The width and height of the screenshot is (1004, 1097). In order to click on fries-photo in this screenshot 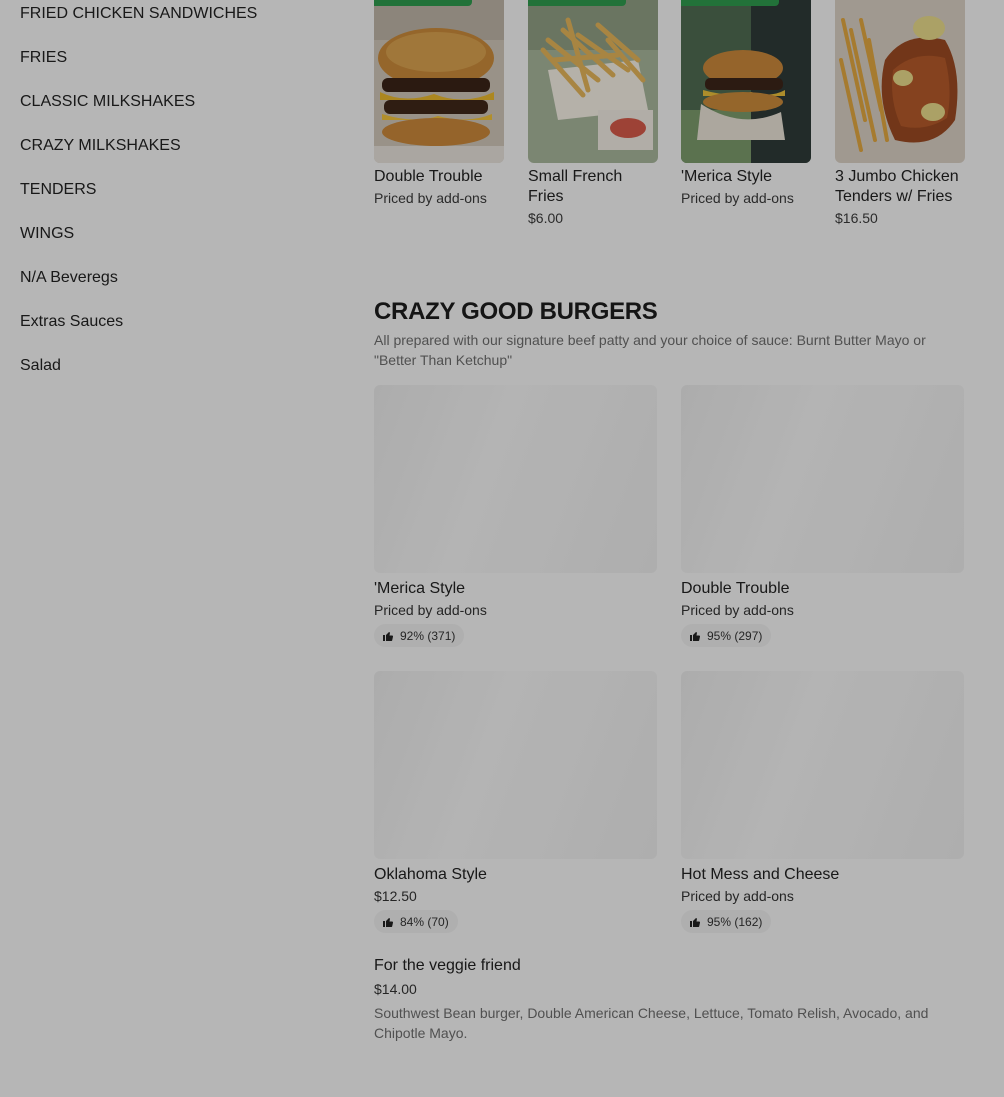, I will do `click(593, 81)`.